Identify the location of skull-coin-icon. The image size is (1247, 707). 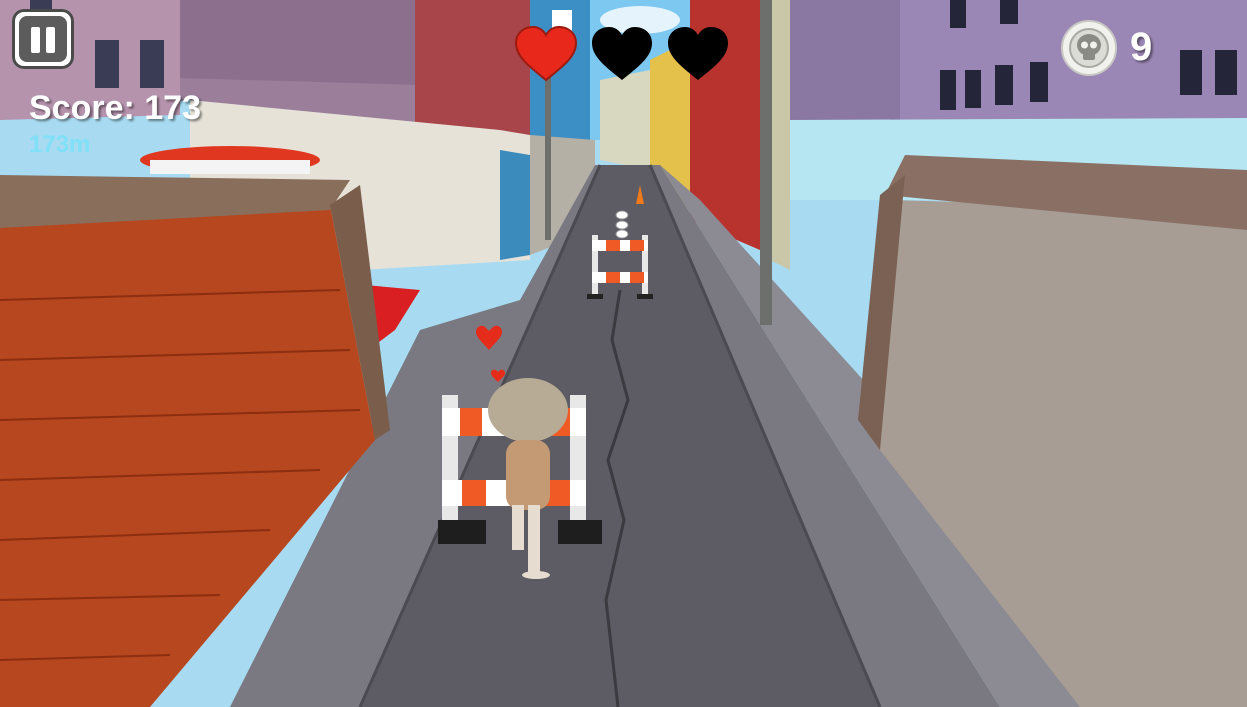
(1089, 48).